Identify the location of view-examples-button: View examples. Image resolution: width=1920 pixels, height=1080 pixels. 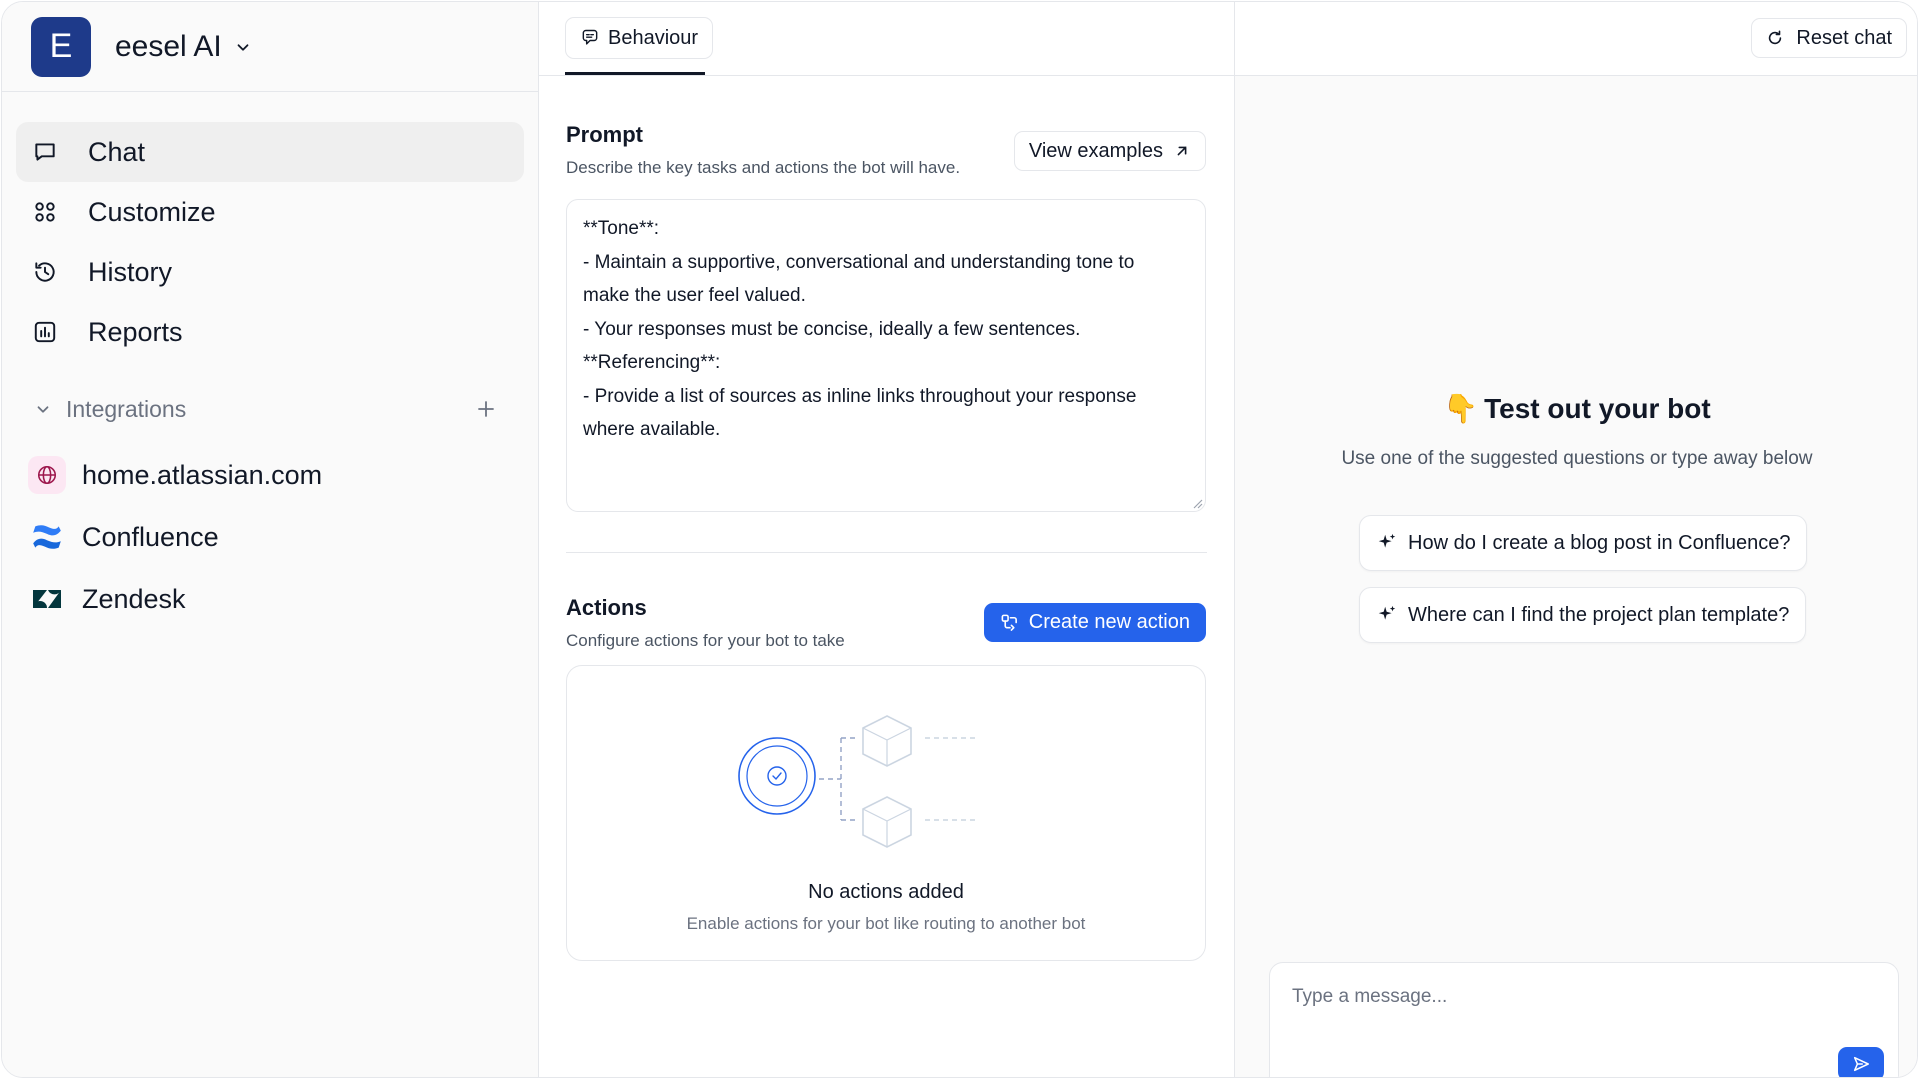
(1109, 151).